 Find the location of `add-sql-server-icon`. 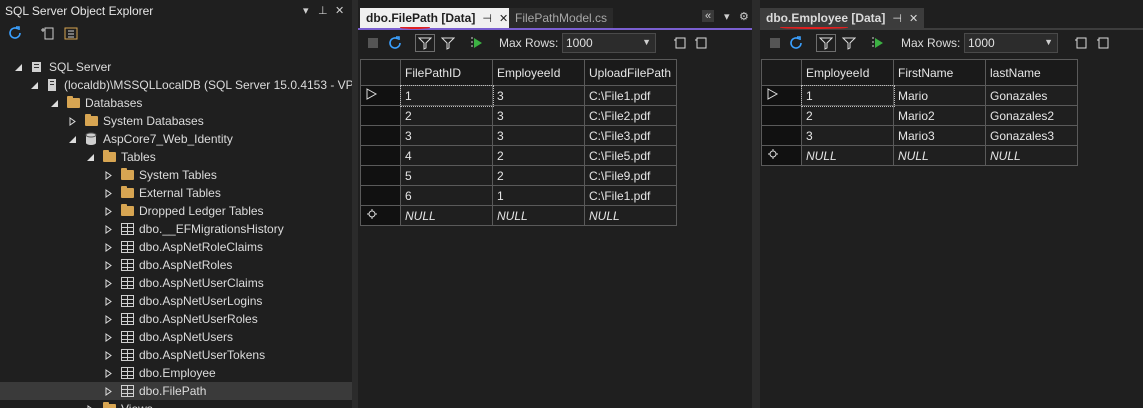

add-sql-server-icon is located at coordinates (47, 33).